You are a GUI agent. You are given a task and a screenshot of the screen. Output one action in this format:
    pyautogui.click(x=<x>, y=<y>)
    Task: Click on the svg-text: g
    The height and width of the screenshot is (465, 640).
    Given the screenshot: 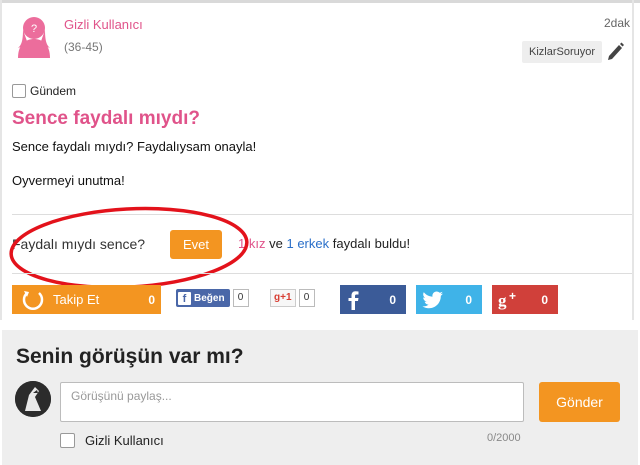 What is the action you would take?
    pyautogui.click(x=502, y=300)
    